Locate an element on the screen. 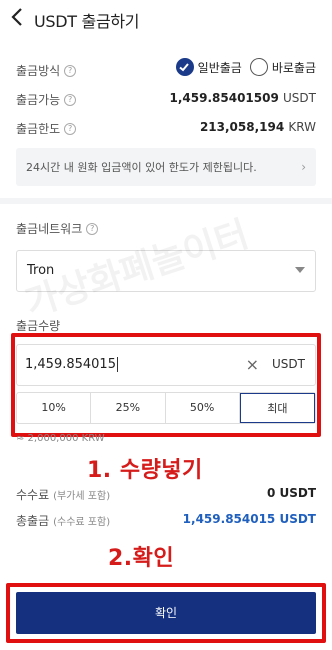 This screenshot has width=332, height=650. network-value: Tron is located at coordinates (41, 270).